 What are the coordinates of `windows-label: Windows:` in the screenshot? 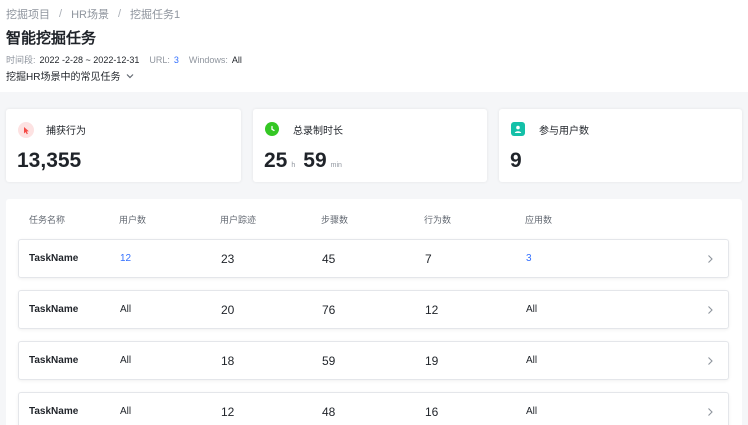 It's located at (208, 59).